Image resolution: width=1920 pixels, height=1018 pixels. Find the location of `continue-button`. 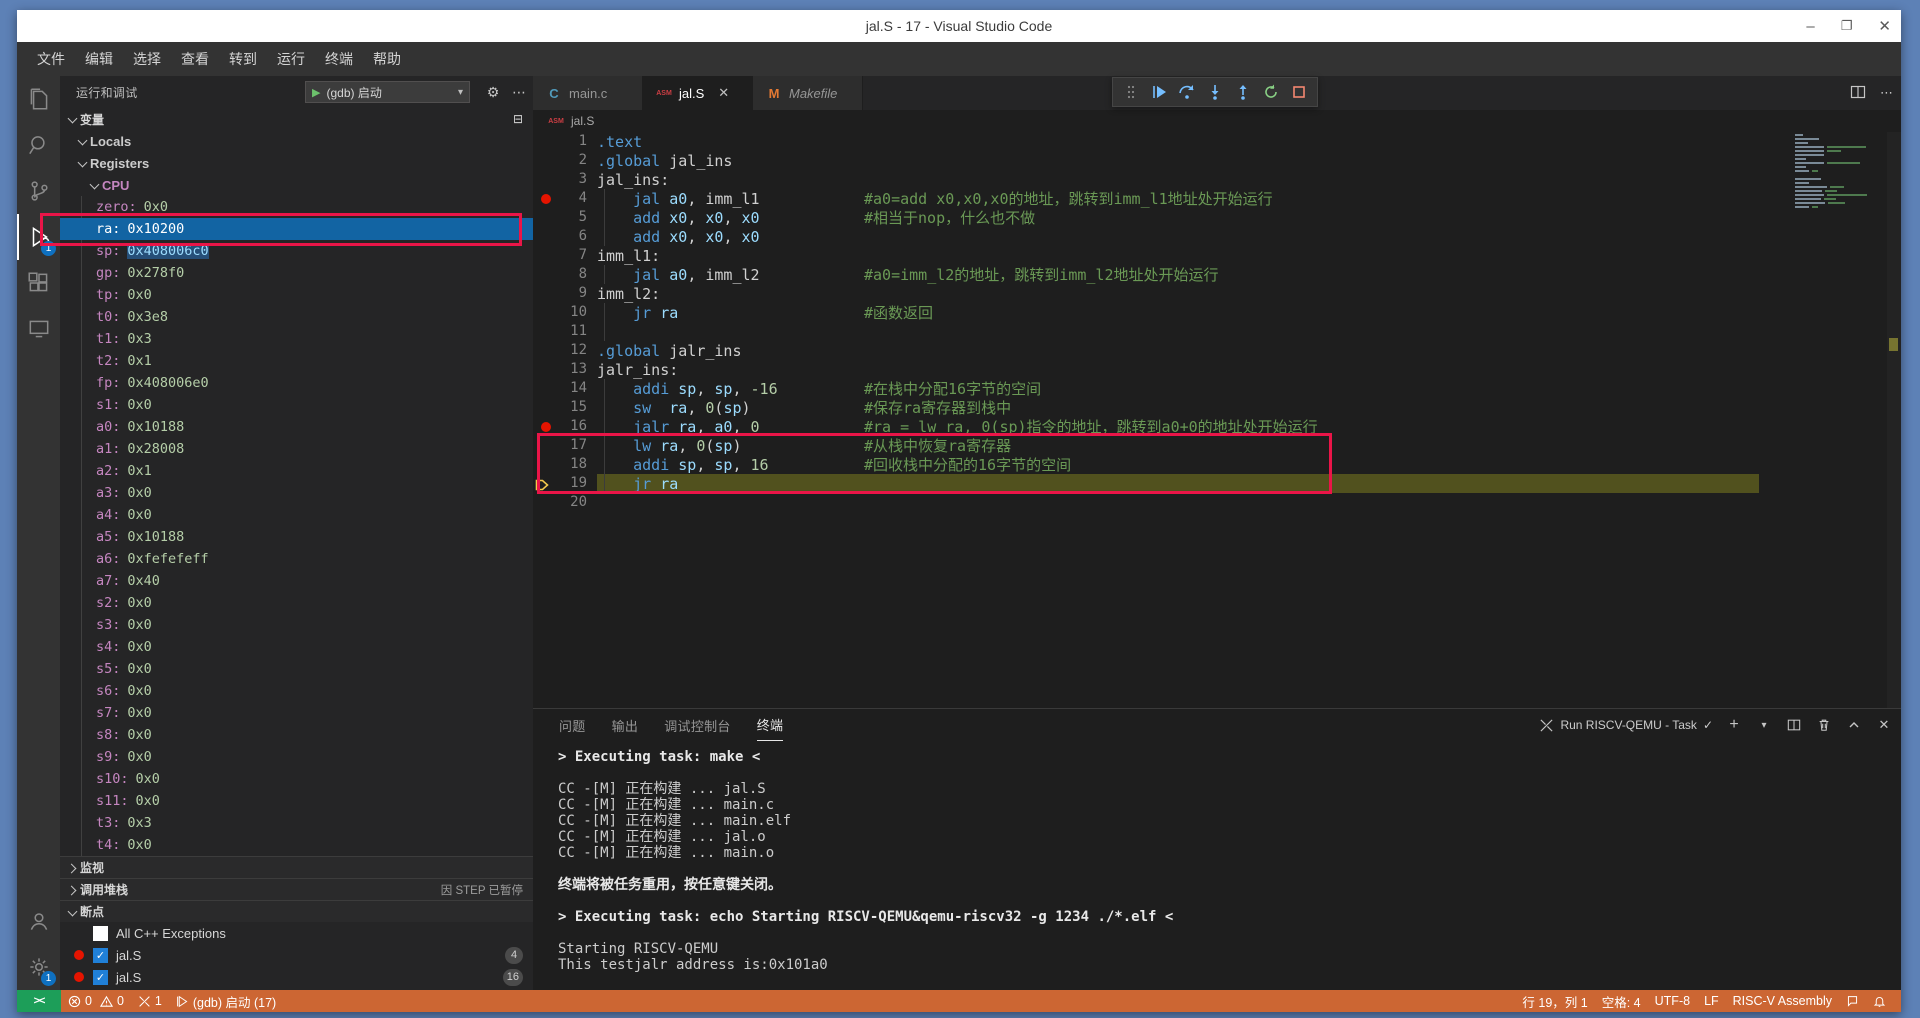

continue-button is located at coordinates (1159, 92).